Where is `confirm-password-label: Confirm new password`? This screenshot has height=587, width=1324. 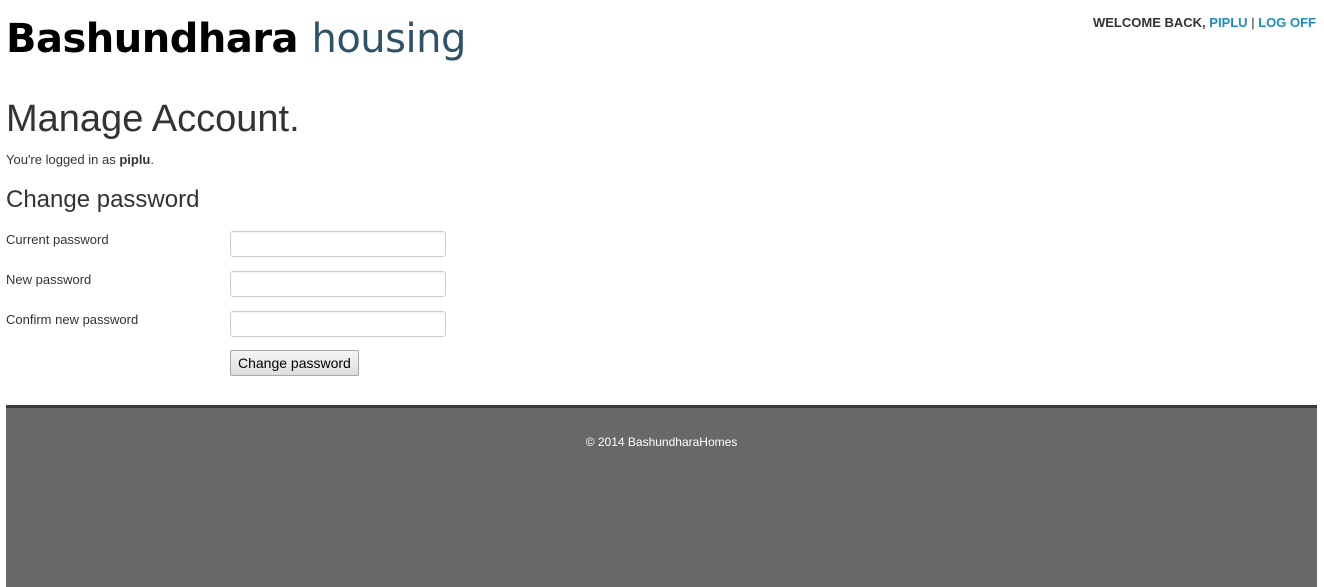
confirm-password-label: Confirm new password is located at coordinates (72, 319).